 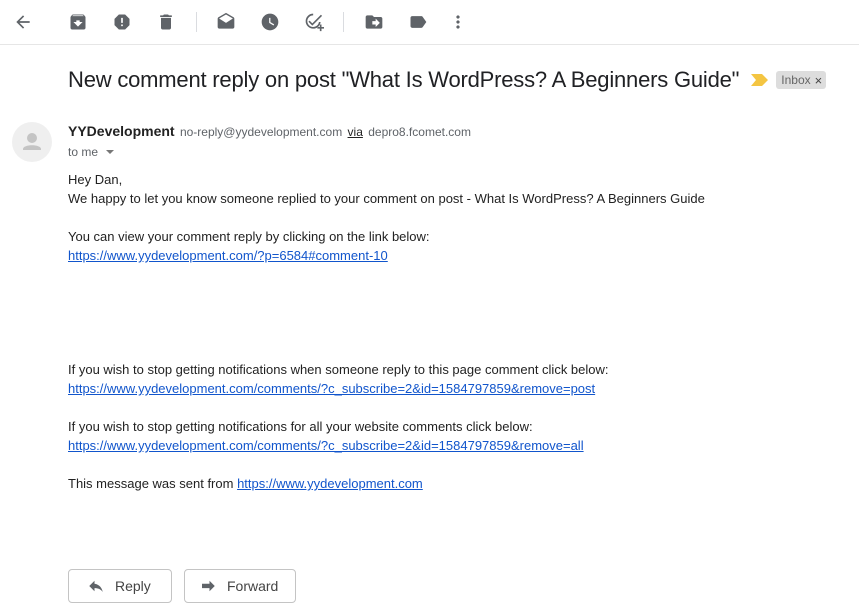 I want to click on mark-unread-button, so click(x=226, y=22).